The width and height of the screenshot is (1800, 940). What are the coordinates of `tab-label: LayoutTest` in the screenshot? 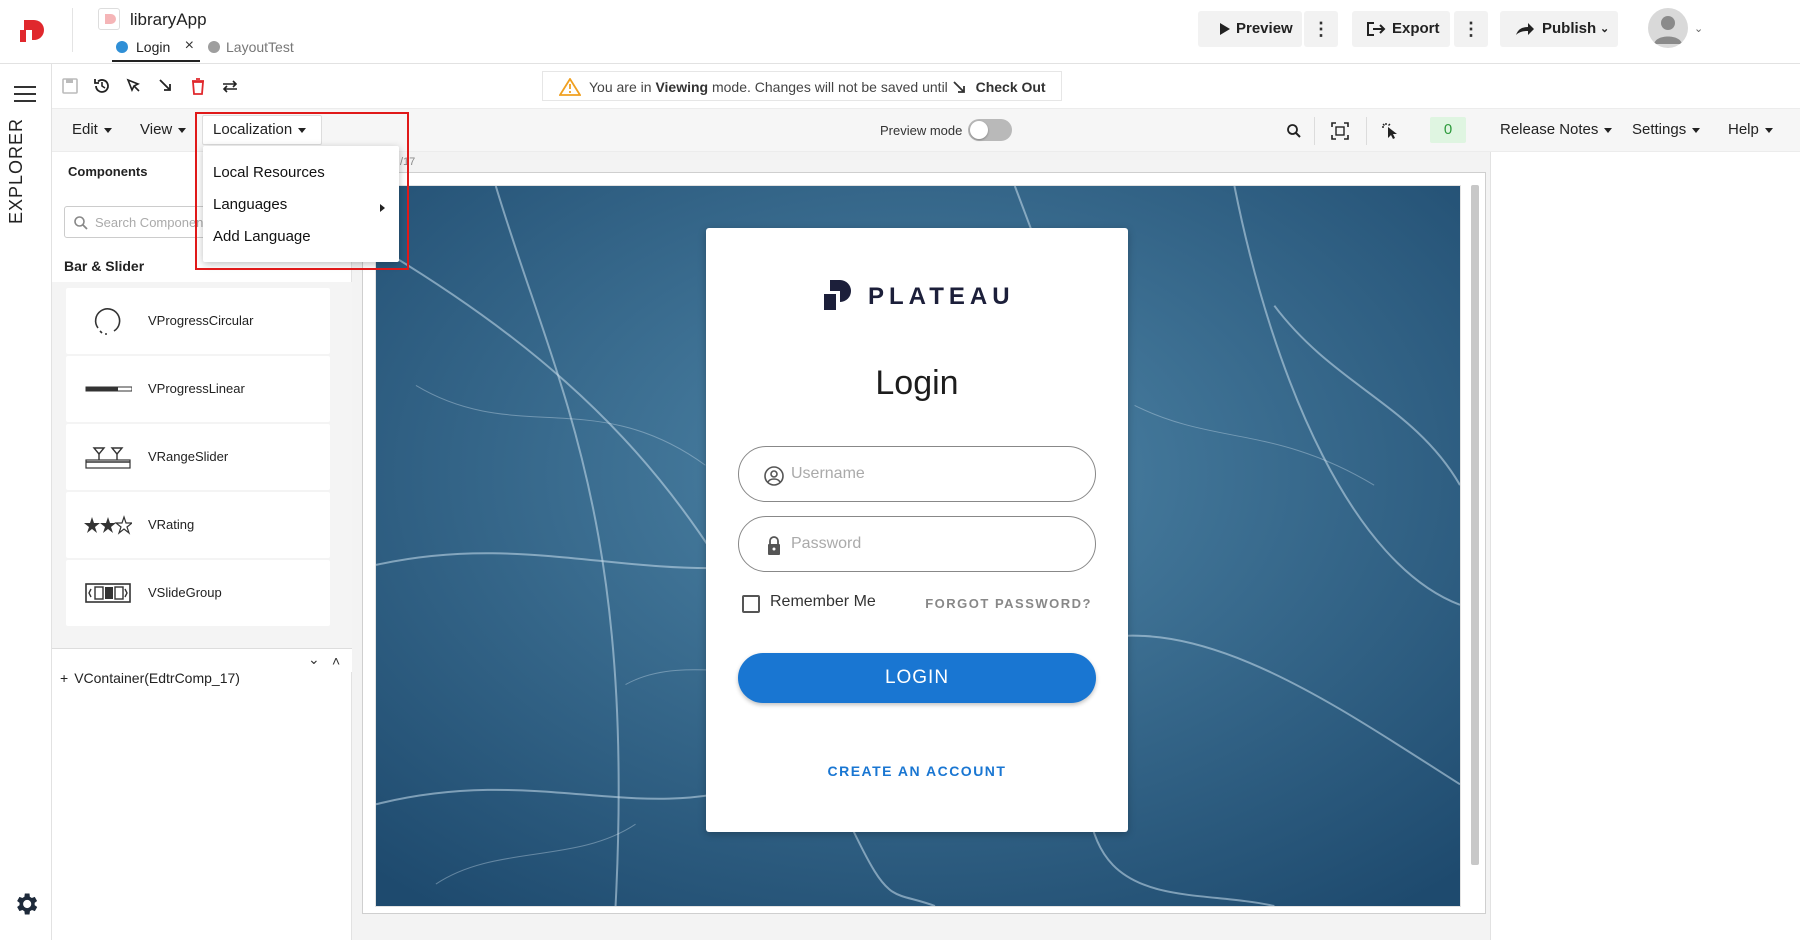 It's located at (260, 47).